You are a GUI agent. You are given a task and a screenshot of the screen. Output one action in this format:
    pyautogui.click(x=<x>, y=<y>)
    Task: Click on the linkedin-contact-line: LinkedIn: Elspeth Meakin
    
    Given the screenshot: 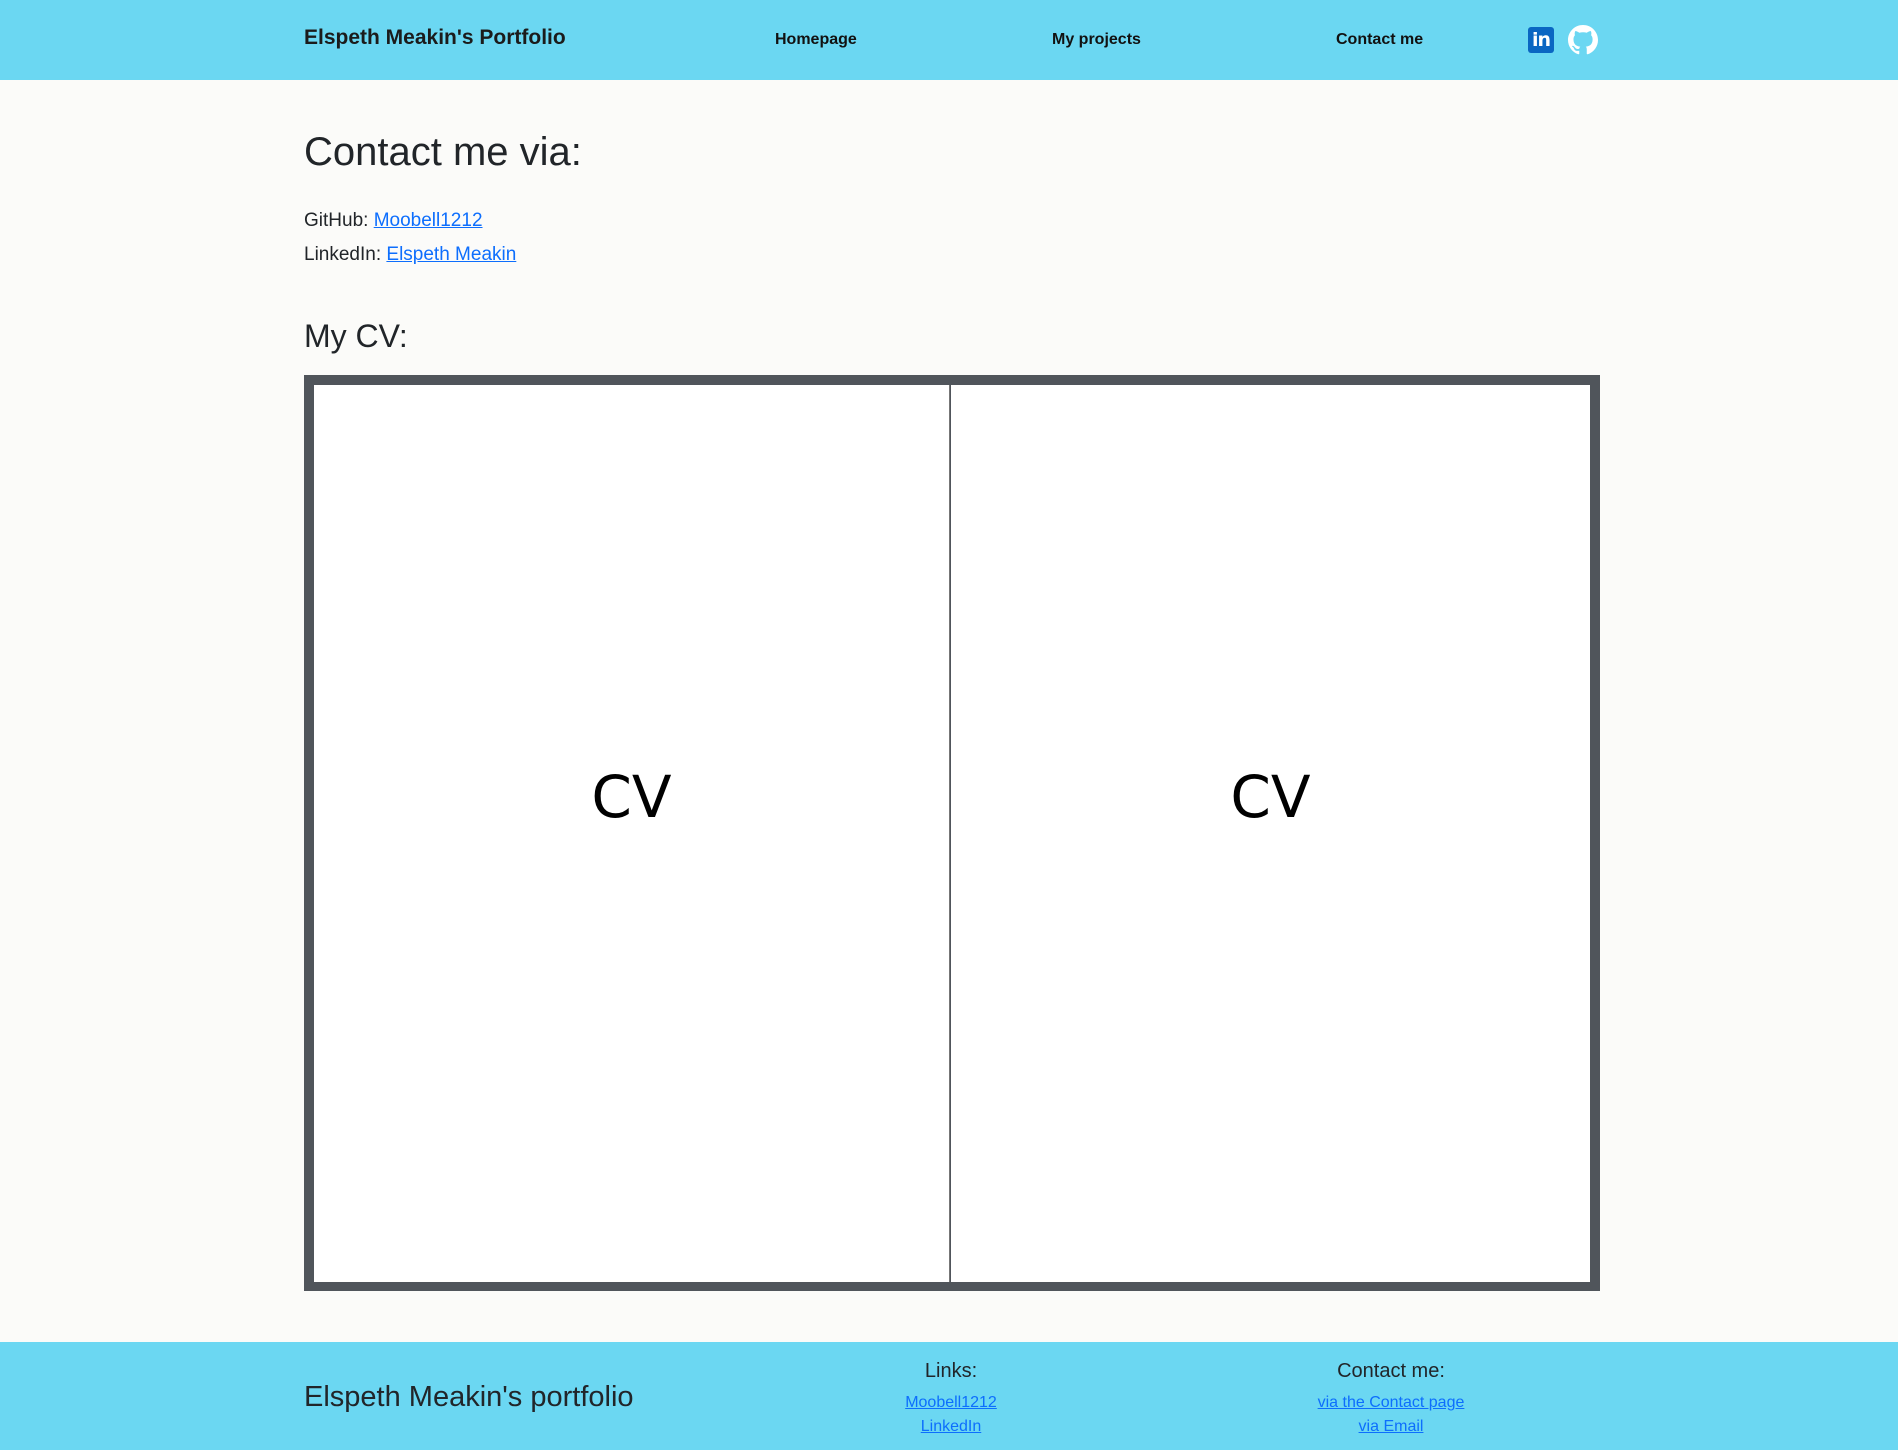 What is the action you would take?
    pyautogui.click(x=410, y=255)
    